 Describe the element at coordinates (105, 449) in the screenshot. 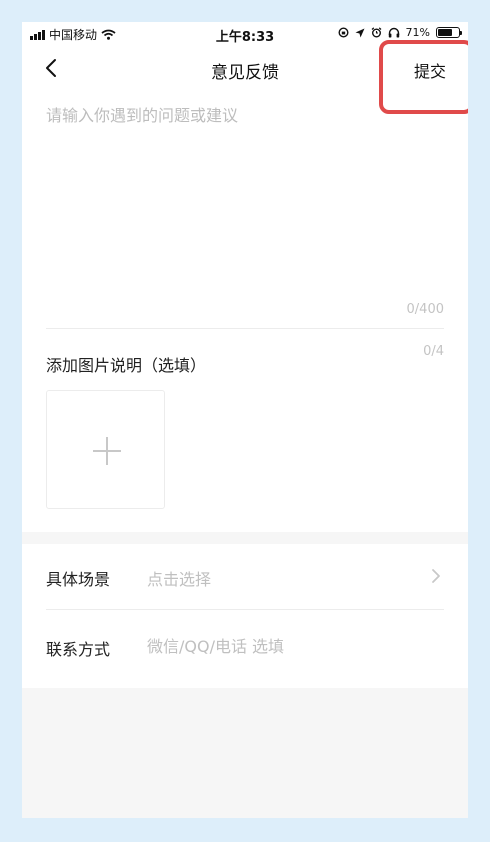

I see `add-image-button` at that location.